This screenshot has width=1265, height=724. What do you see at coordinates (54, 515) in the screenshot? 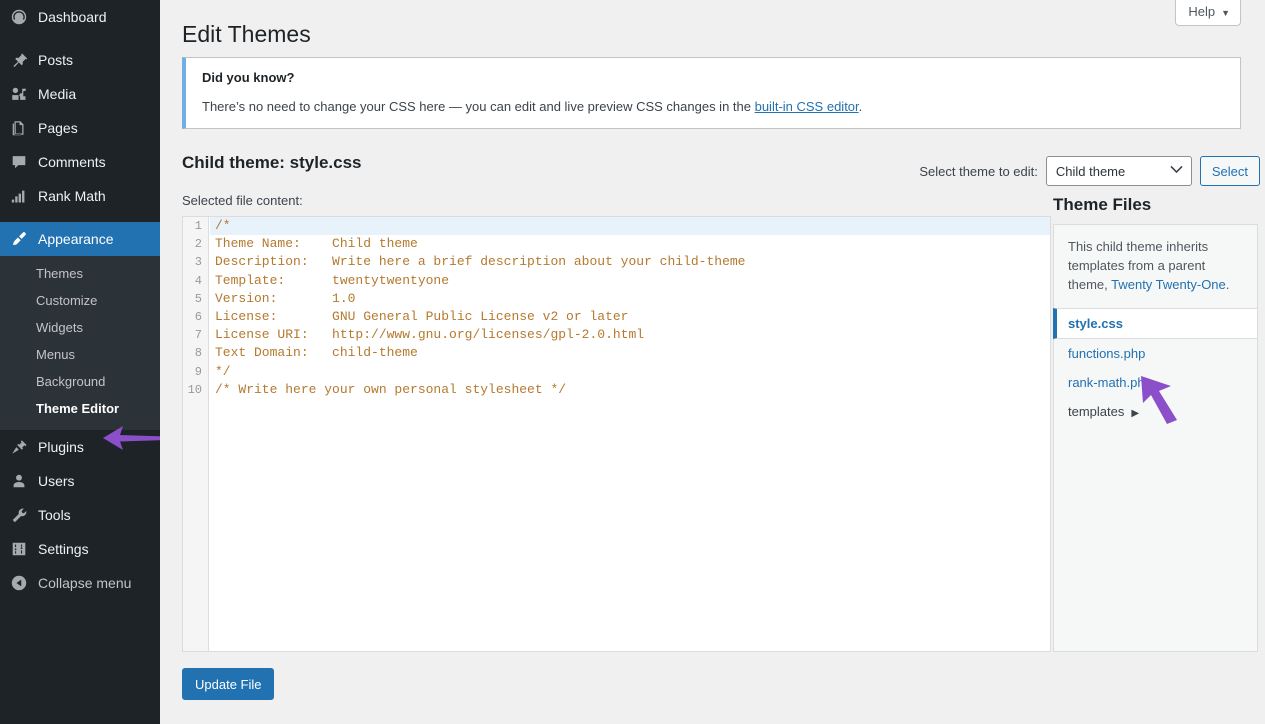
I see `sidebar-item-label: Tools` at bounding box center [54, 515].